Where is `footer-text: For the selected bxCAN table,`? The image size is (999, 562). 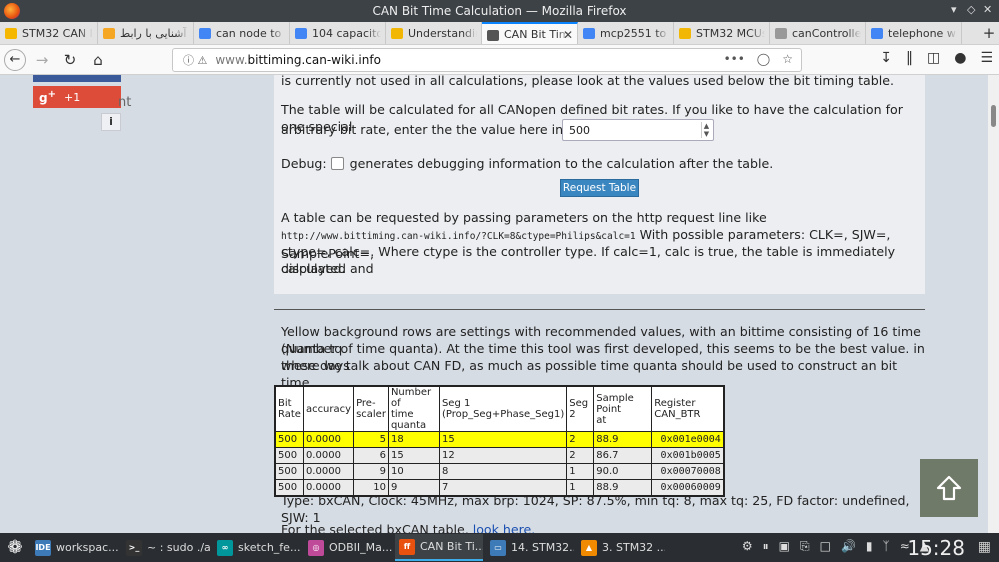 footer-text: For the selected bxCAN table, is located at coordinates (377, 527).